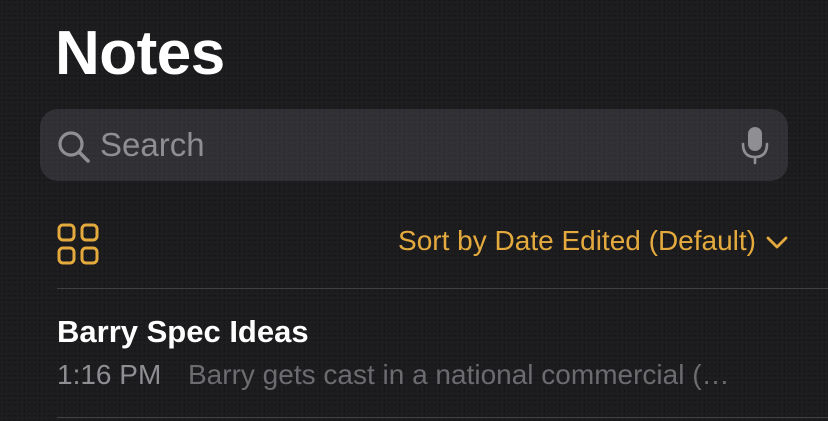 The width and height of the screenshot is (828, 421). Describe the element at coordinates (577, 240) in the screenshot. I see `sort-label: Sort by Date Edited (Default)` at that location.